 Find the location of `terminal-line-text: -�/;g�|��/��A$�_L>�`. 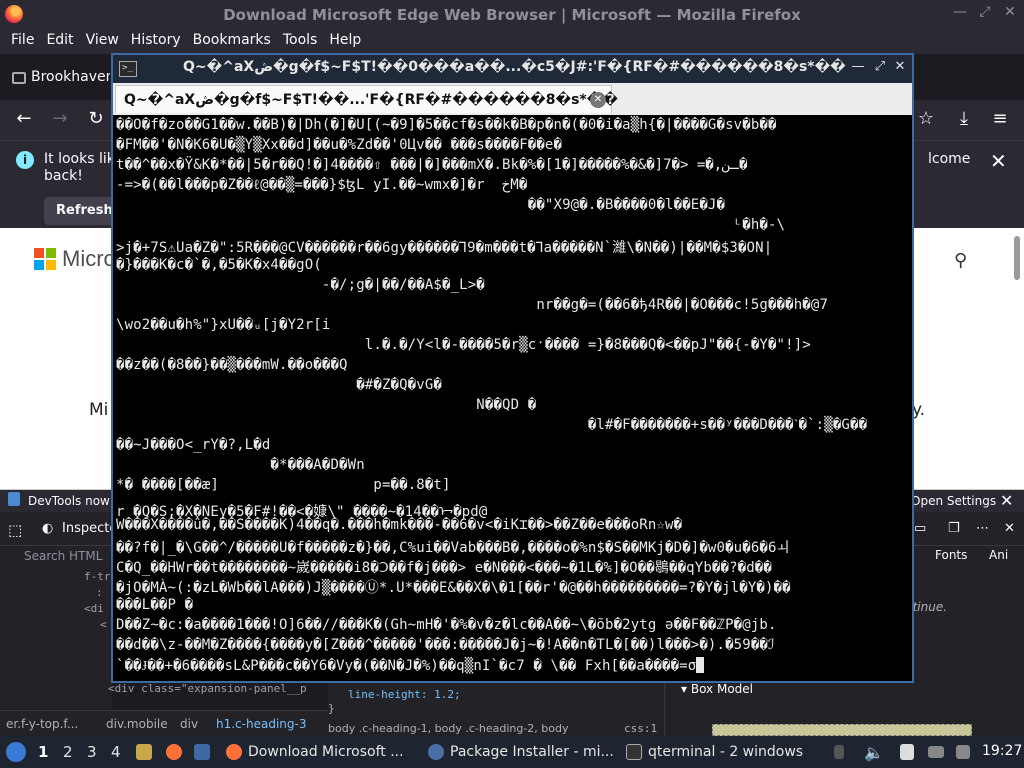

terminal-line-text: -�/;g�|��/��A$�_L>� is located at coordinates (300, 285).